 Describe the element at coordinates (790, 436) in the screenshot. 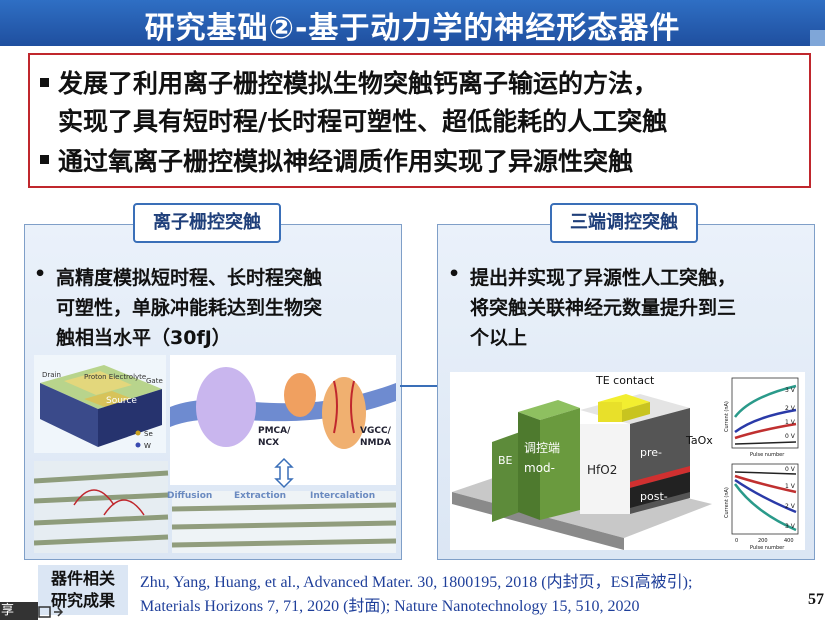

I see `plot-top-0v: 0 V` at that location.